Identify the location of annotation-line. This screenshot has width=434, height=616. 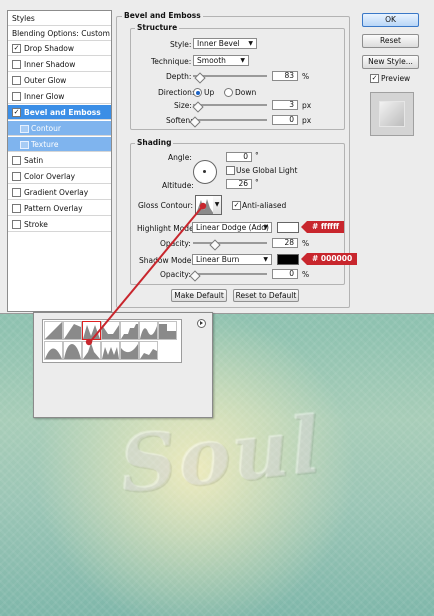
(146, 274).